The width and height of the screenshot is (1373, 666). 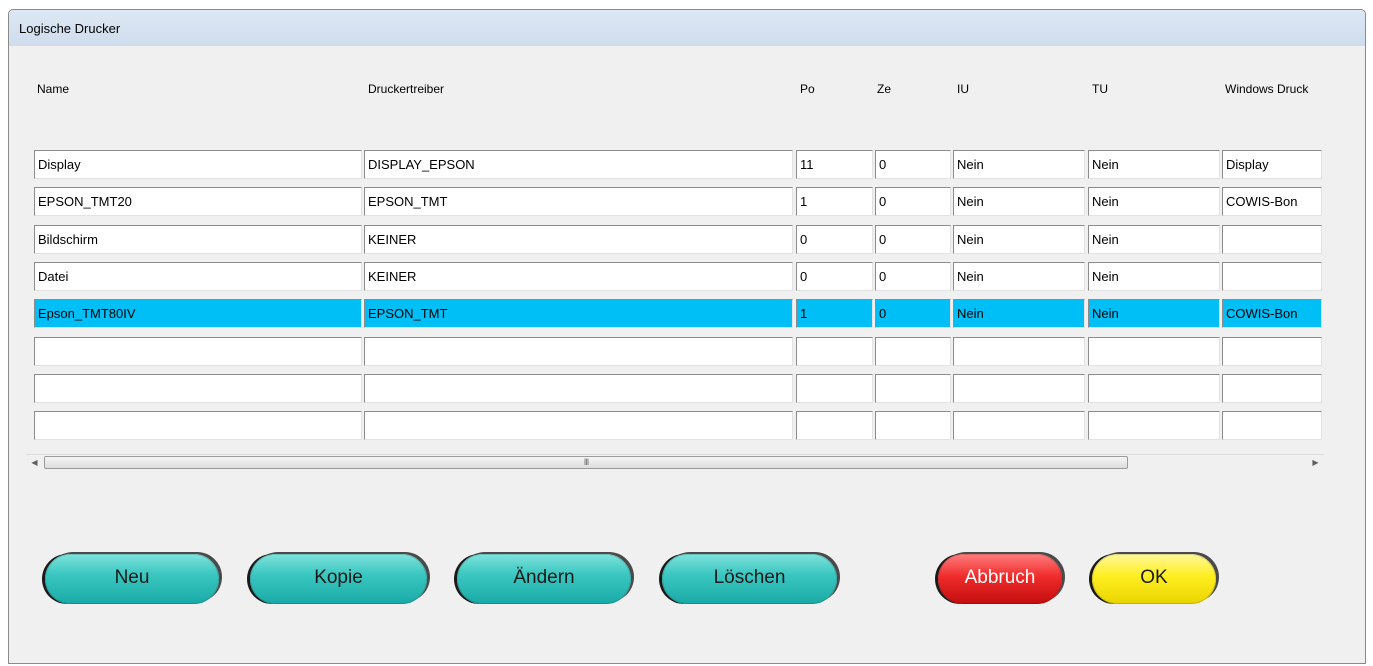 What do you see at coordinates (338, 579) in the screenshot?
I see `copy-button: Kopie` at bounding box center [338, 579].